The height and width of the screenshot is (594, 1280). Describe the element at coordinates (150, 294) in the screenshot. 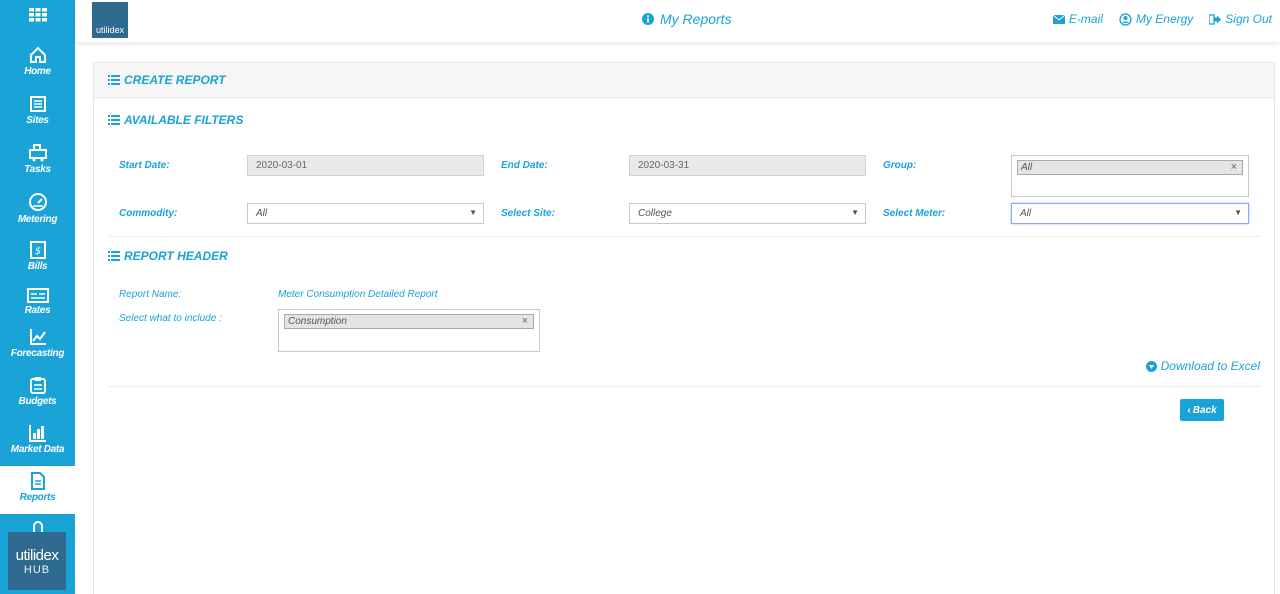

I see `report-name-label: Report Name:` at that location.